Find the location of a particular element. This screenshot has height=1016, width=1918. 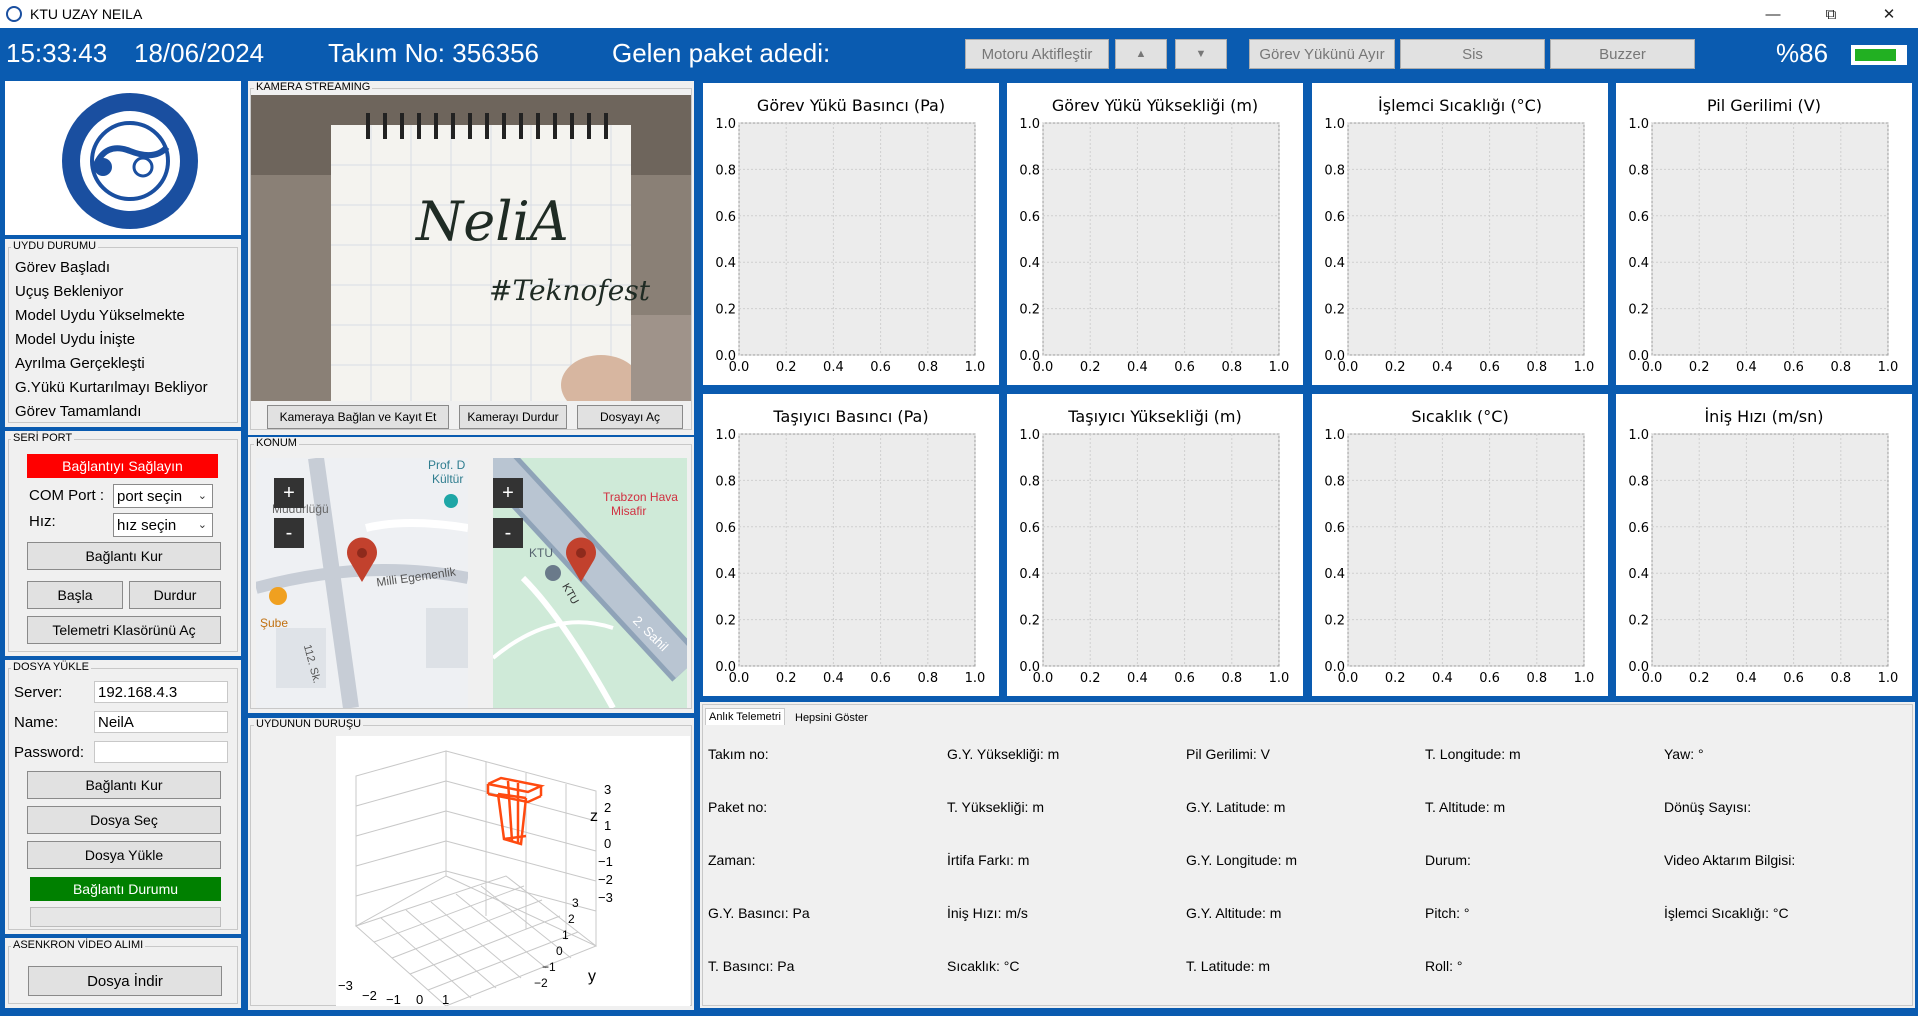

download-file-button: Dosya İndir is located at coordinates (125, 981).